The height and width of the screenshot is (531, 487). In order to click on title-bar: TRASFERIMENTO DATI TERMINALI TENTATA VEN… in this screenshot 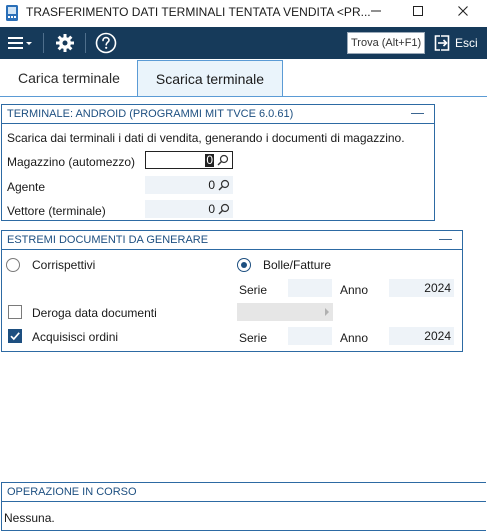, I will do `click(243, 13)`.